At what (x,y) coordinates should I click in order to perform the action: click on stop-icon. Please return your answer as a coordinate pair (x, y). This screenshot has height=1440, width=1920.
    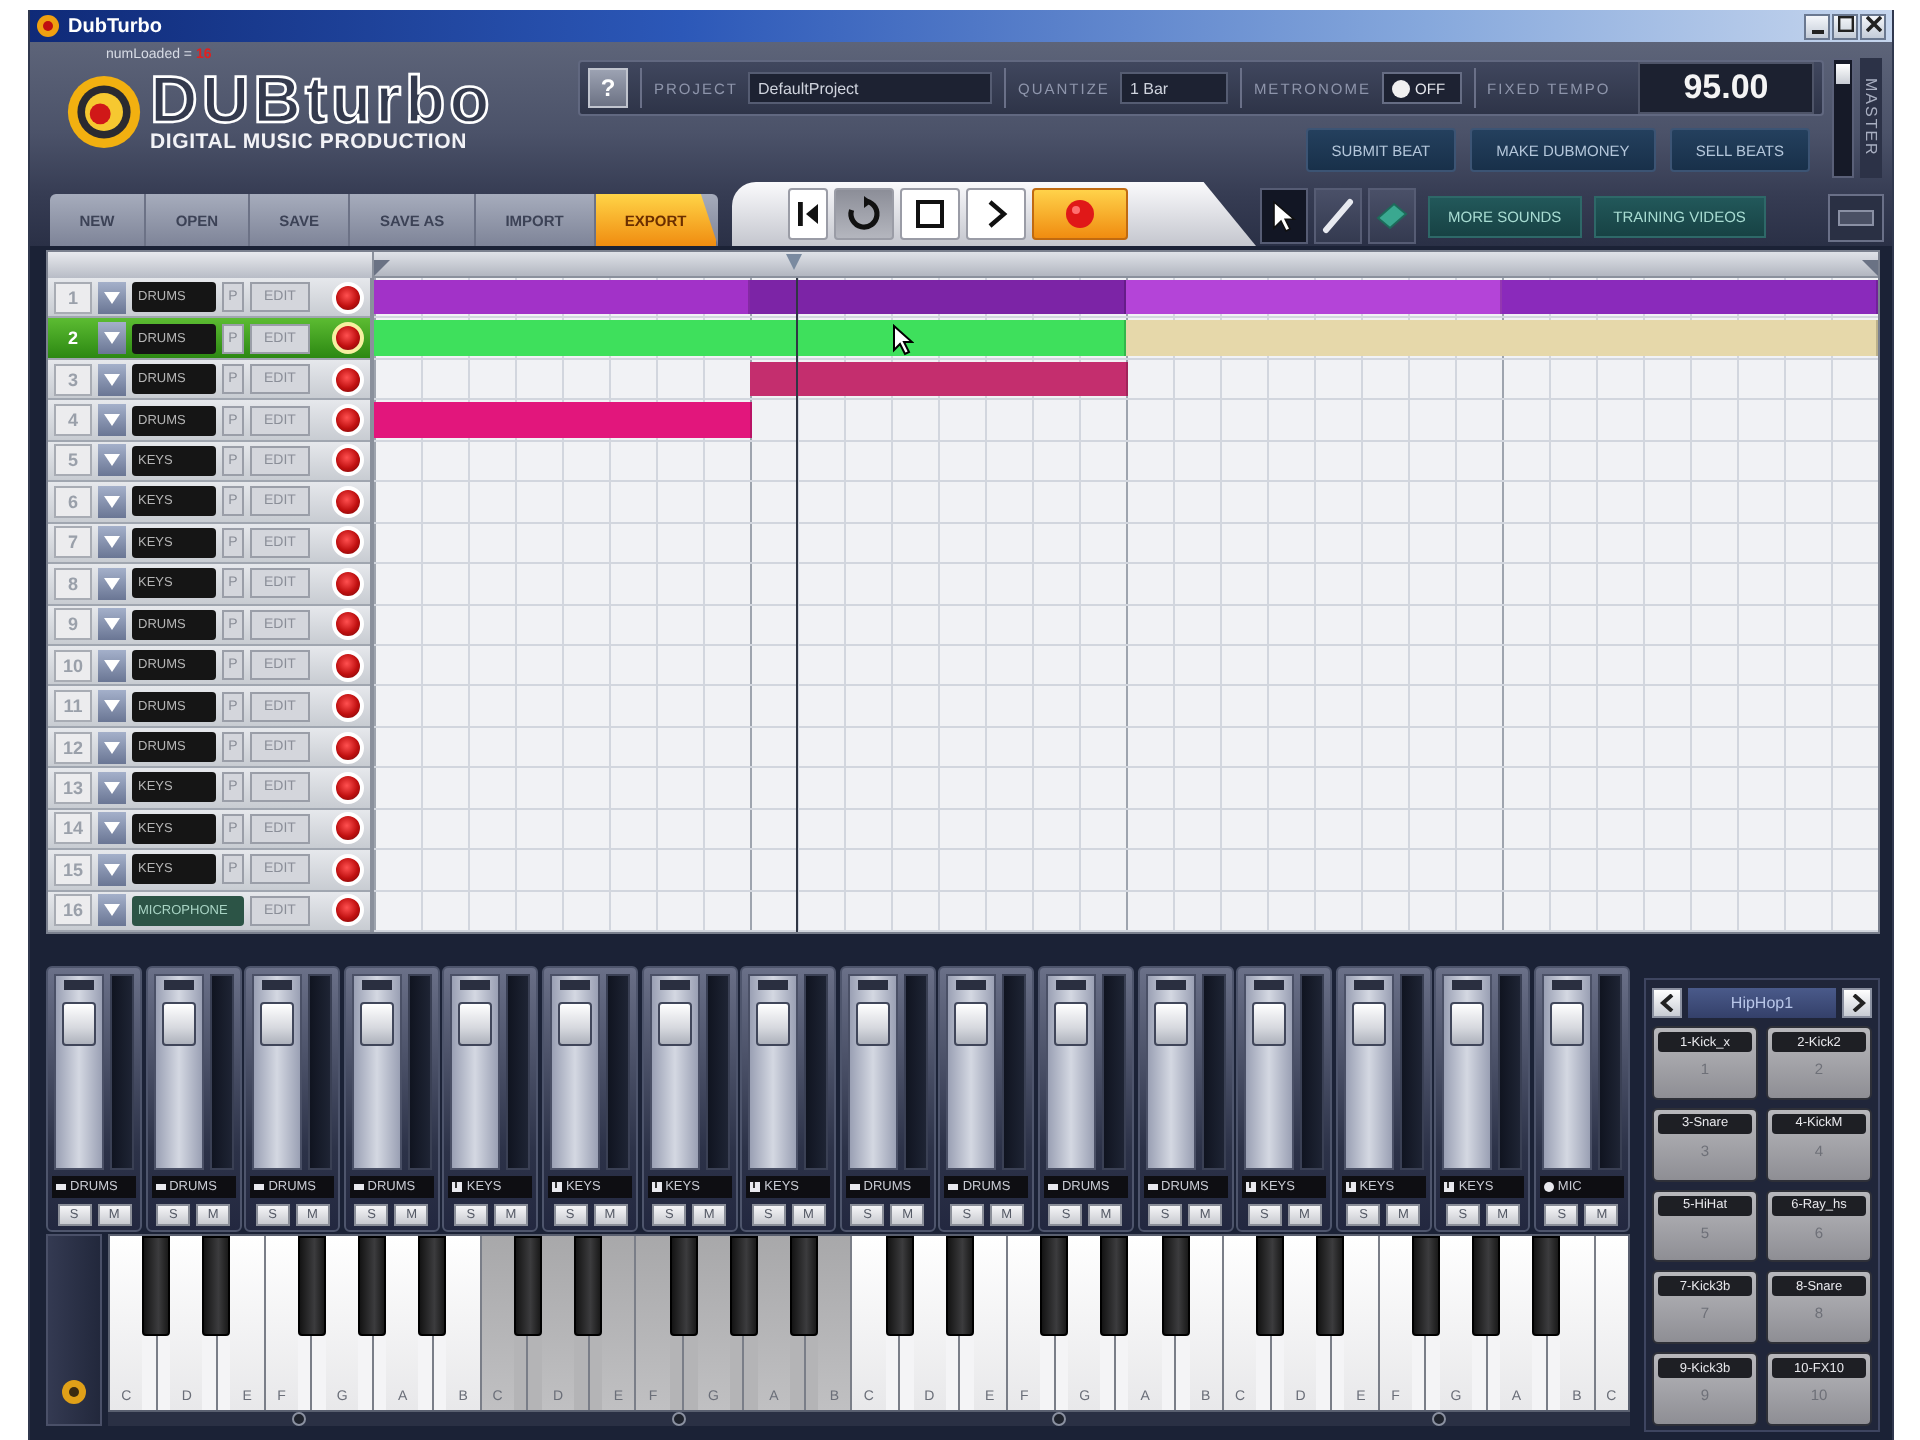
    Looking at the image, I should click on (930, 214).